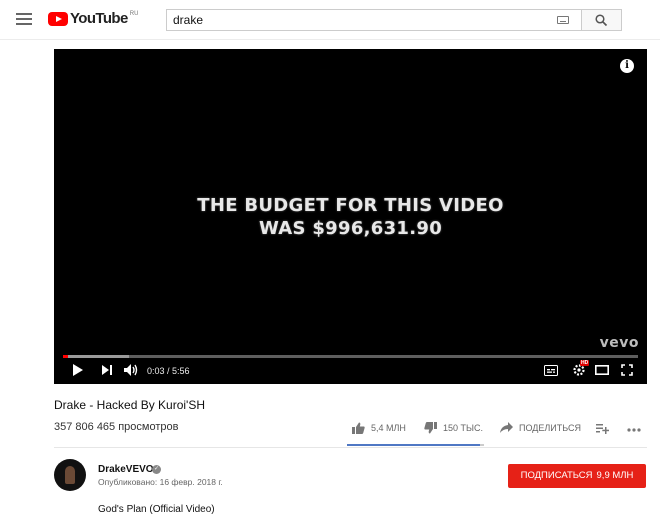 This screenshot has width=660, height=532. What do you see at coordinates (107, 370) in the screenshot?
I see `next-icon` at bounding box center [107, 370].